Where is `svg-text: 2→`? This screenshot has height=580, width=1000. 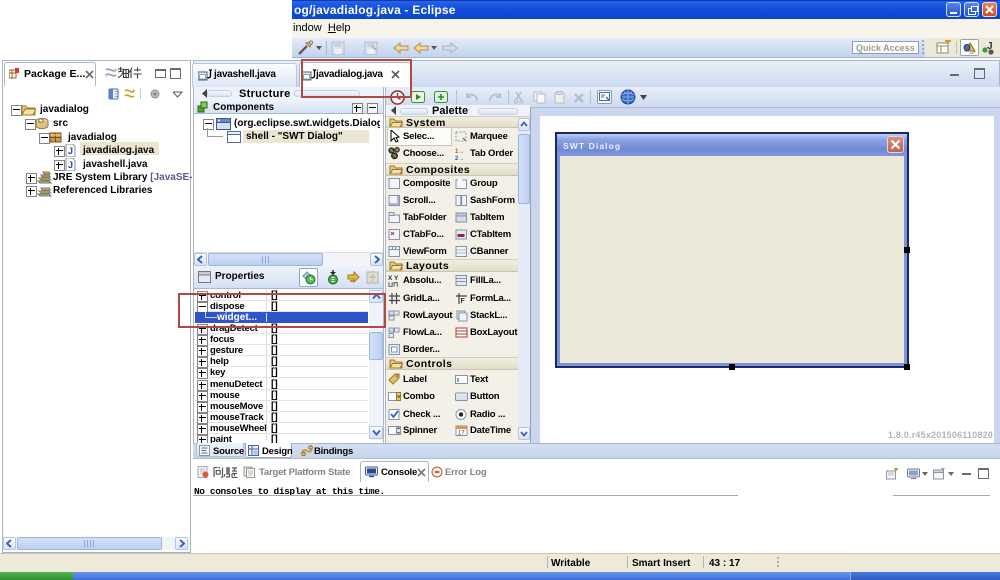 svg-text: 2→ is located at coordinates (459, 158).